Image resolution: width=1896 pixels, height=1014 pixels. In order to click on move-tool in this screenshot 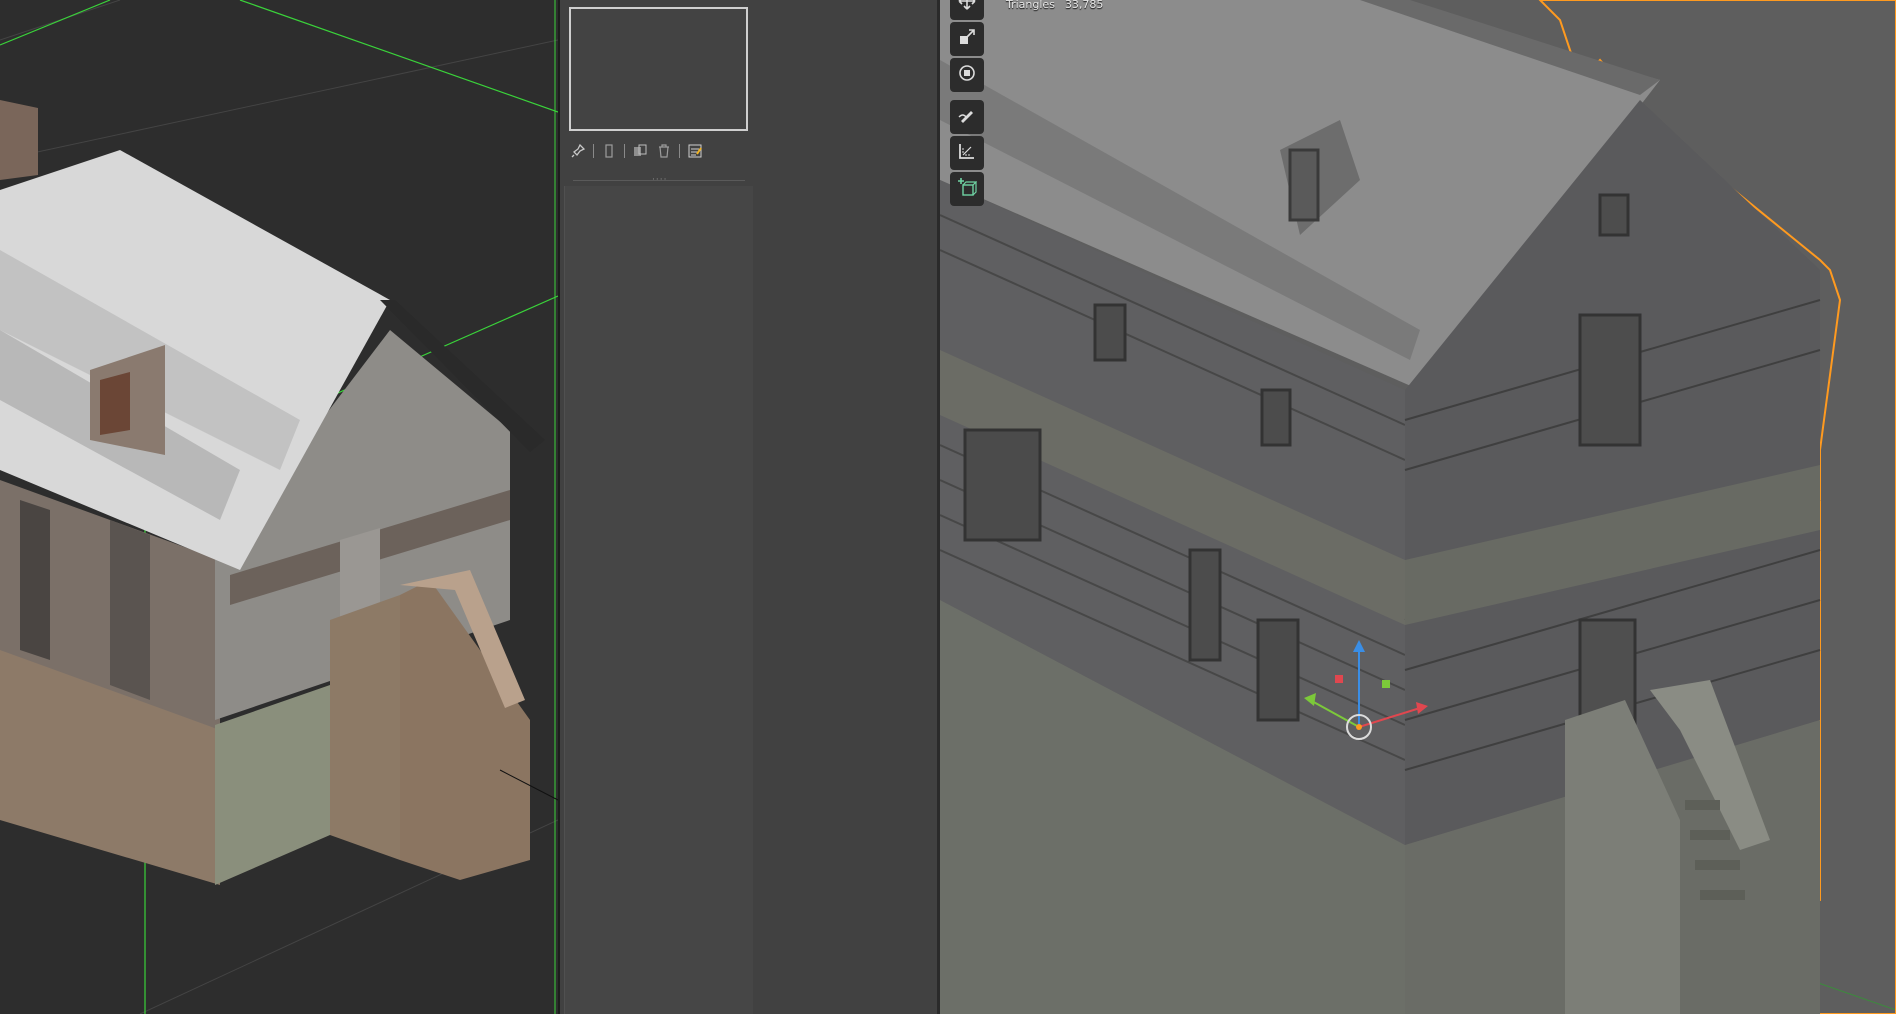, I will do `click(967, 10)`.